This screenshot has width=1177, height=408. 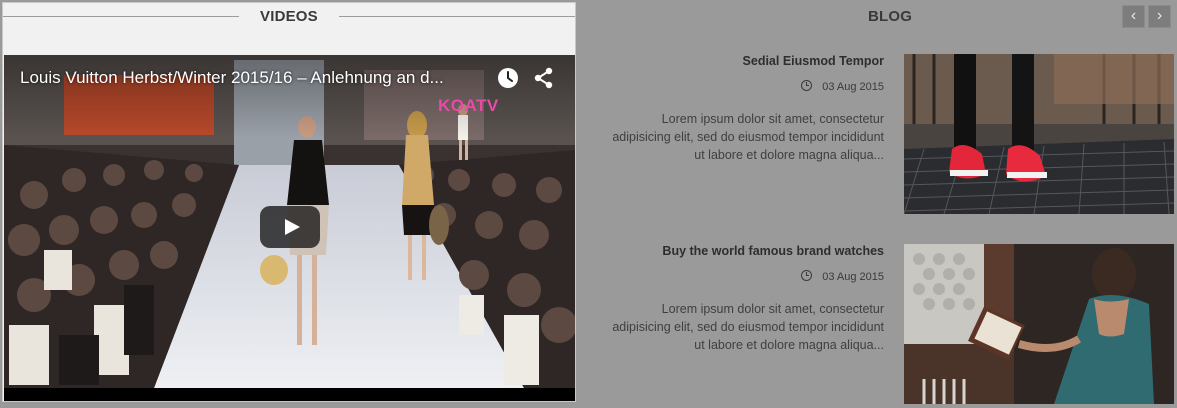 What do you see at coordinates (742, 251) in the screenshot?
I see `post-title: Buy the world famous brand watches` at bounding box center [742, 251].